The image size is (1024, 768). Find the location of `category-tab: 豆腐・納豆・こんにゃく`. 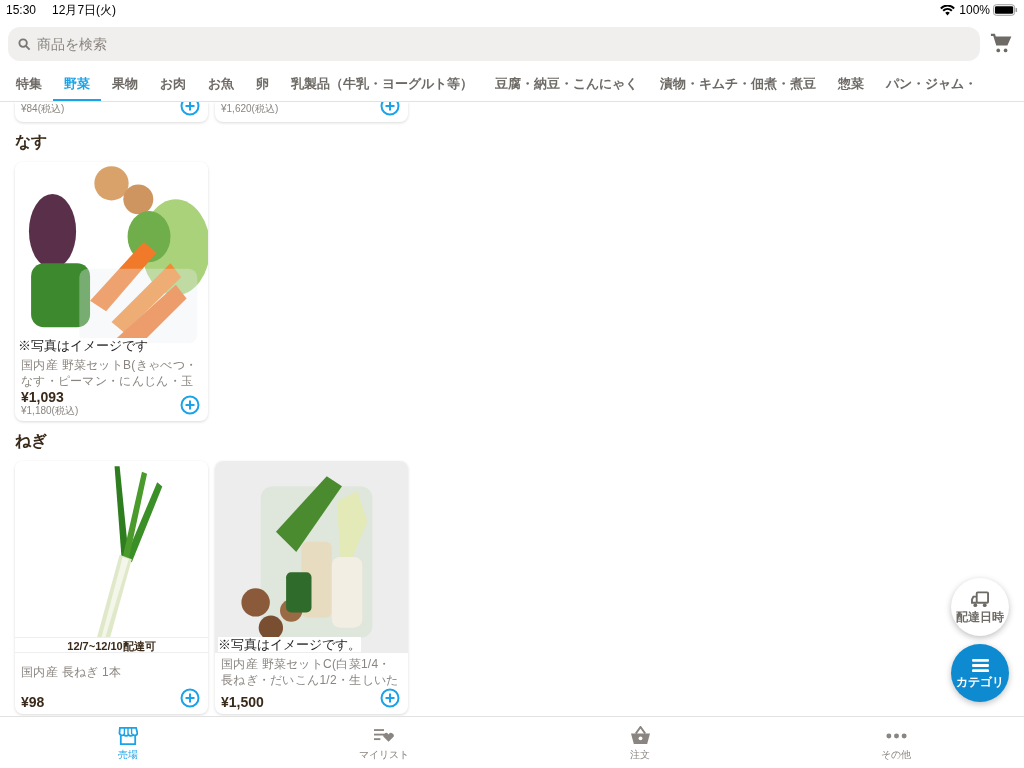

category-tab: 豆腐・納豆・こんにゃく is located at coordinates (566, 84).